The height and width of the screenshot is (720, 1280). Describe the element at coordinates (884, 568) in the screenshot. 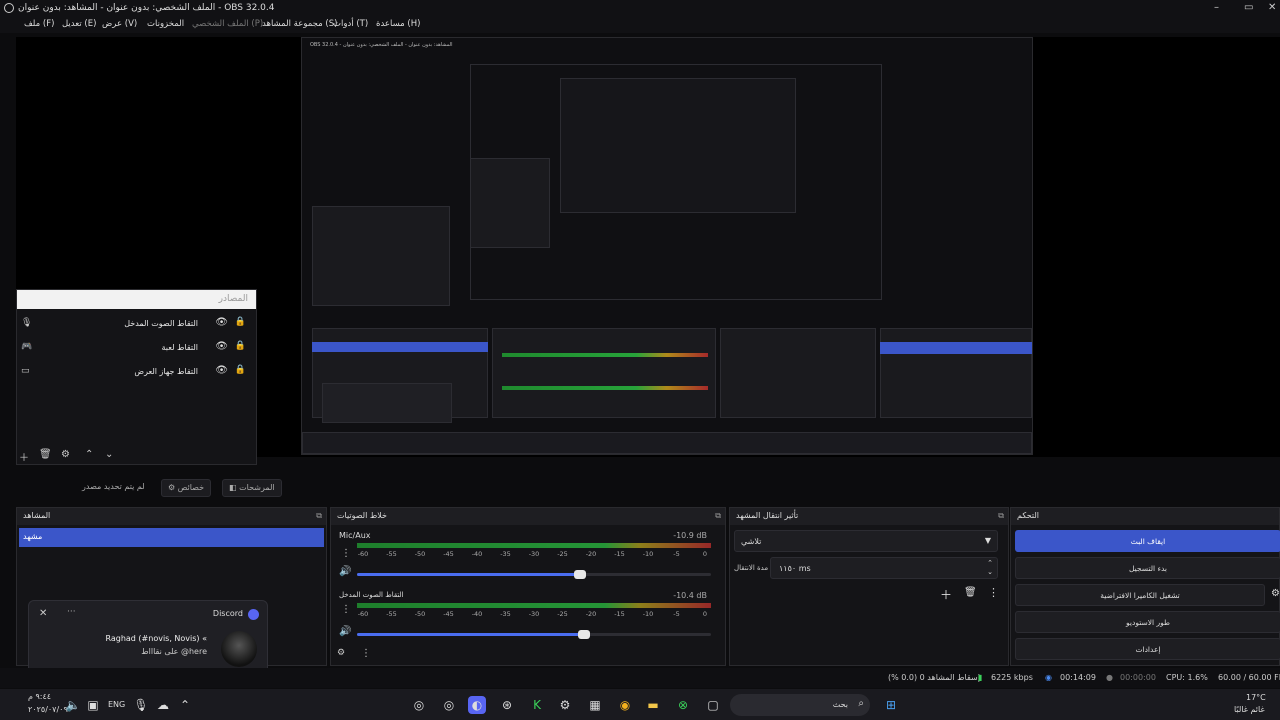

I see `duration-input: ١١٥٠ ms ⌃ ⌄` at that location.